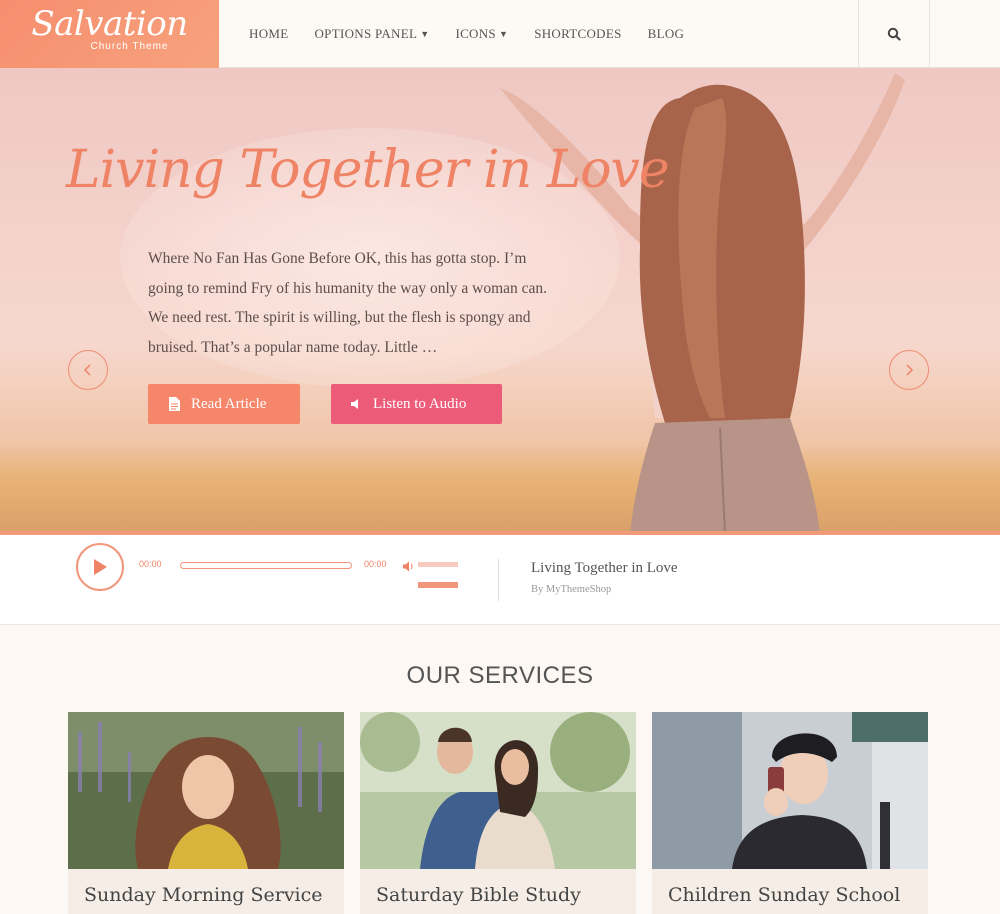 Image resolution: width=1000 pixels, height=914 pixels. What do you see at coordinates (784, 895) in the screenshot?
I see `service-title: Children Sunday School` at bounding box center [784, 895].